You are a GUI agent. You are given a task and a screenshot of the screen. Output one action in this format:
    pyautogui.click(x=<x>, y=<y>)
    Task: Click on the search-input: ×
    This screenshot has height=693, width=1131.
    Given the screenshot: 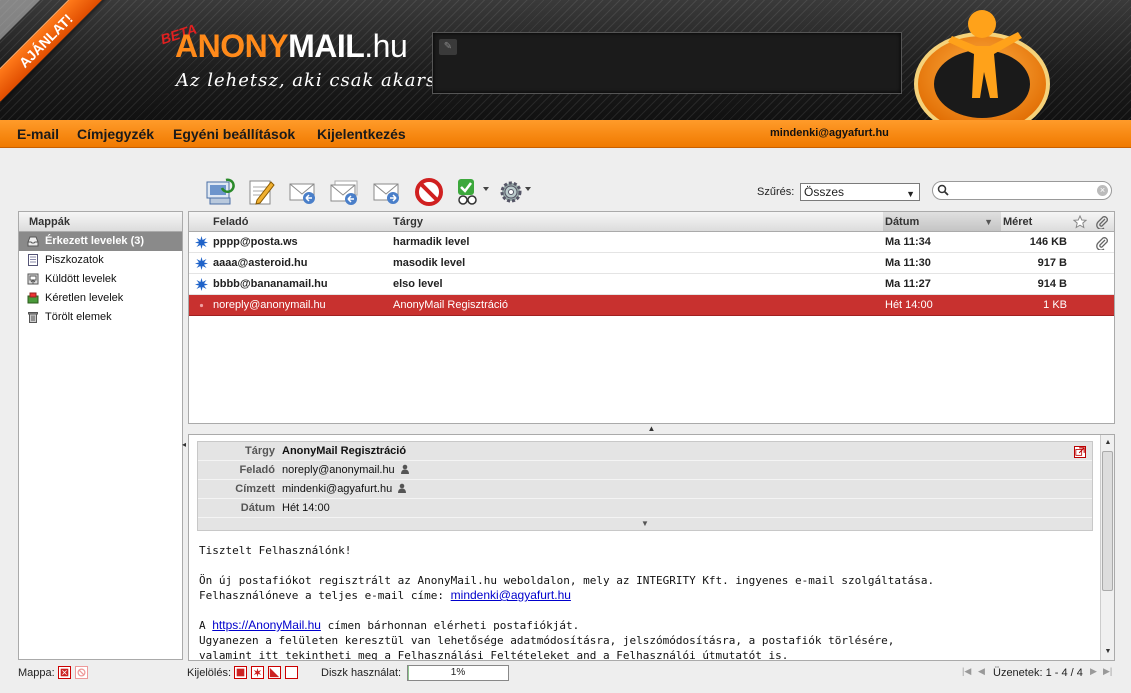 What is the action you would take?
    pyautogui.click(x=1022, y=190)
    